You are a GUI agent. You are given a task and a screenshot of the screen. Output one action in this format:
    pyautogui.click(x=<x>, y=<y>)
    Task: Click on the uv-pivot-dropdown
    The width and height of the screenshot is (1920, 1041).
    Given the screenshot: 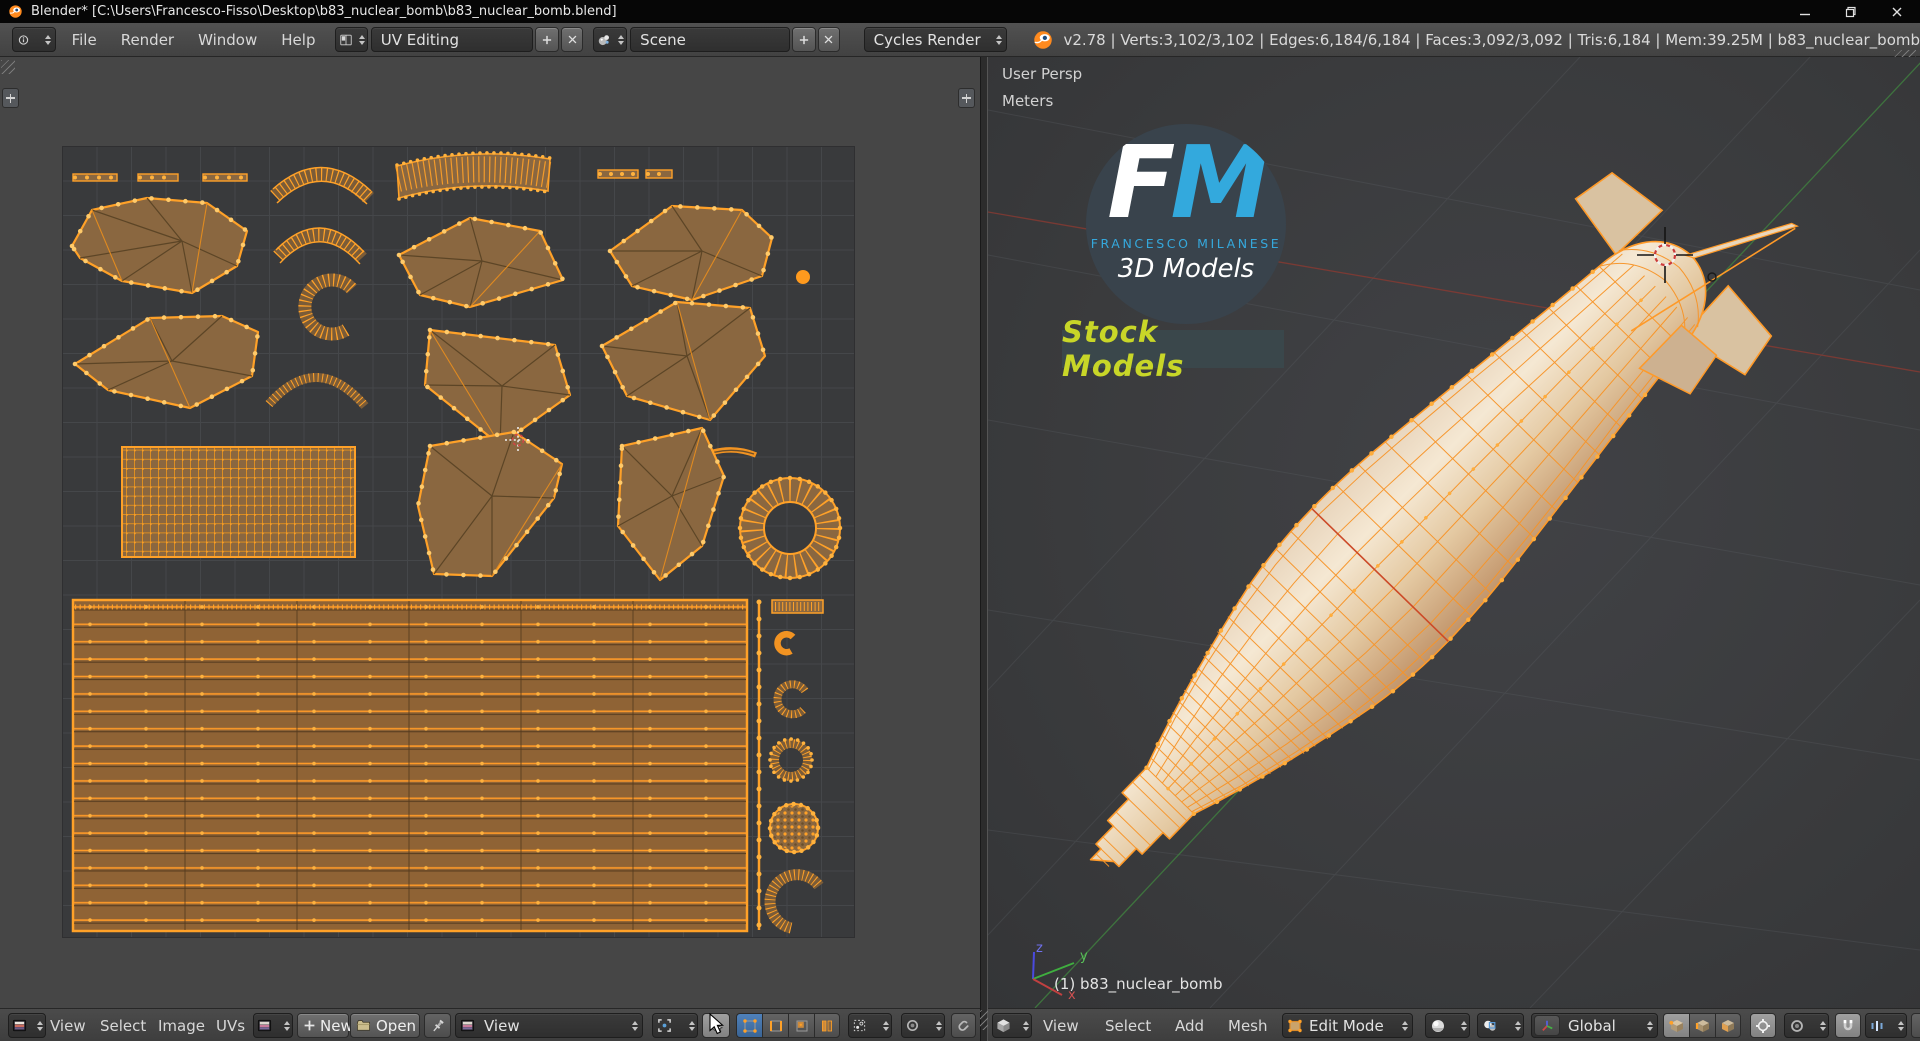 What is the action you would take?
    pyautogui.click(x=675, y=1025)
    